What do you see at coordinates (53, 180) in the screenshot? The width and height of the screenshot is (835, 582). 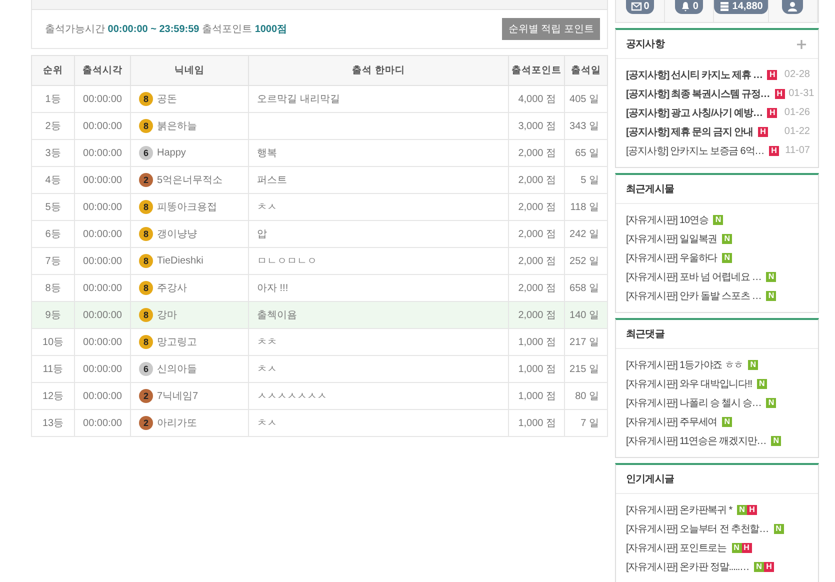 I see `table-cell: 4등` at bounding box center [53, 180].